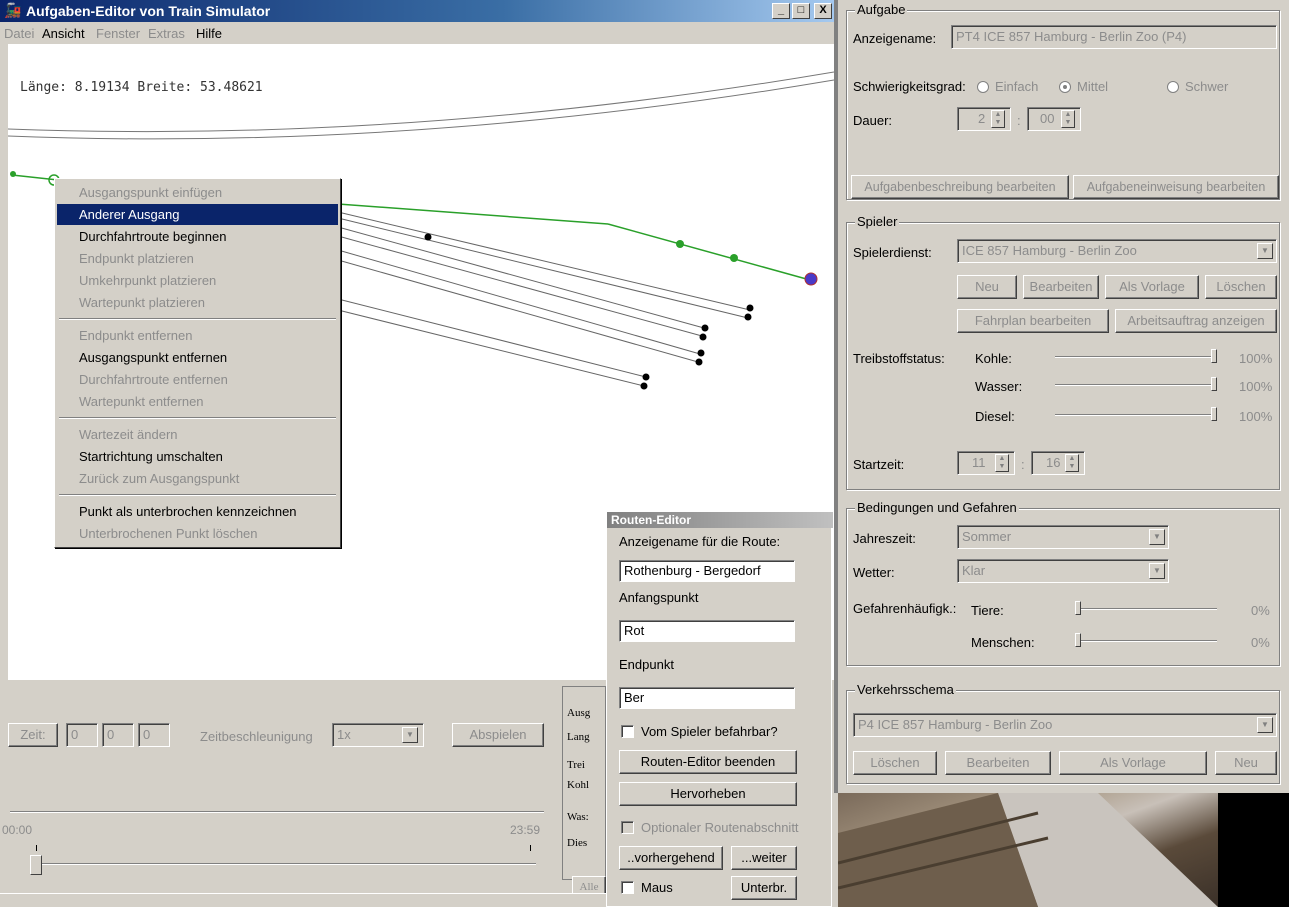  I want to click on ctx-item: Startrichtung umschalten, so click(197, 456).